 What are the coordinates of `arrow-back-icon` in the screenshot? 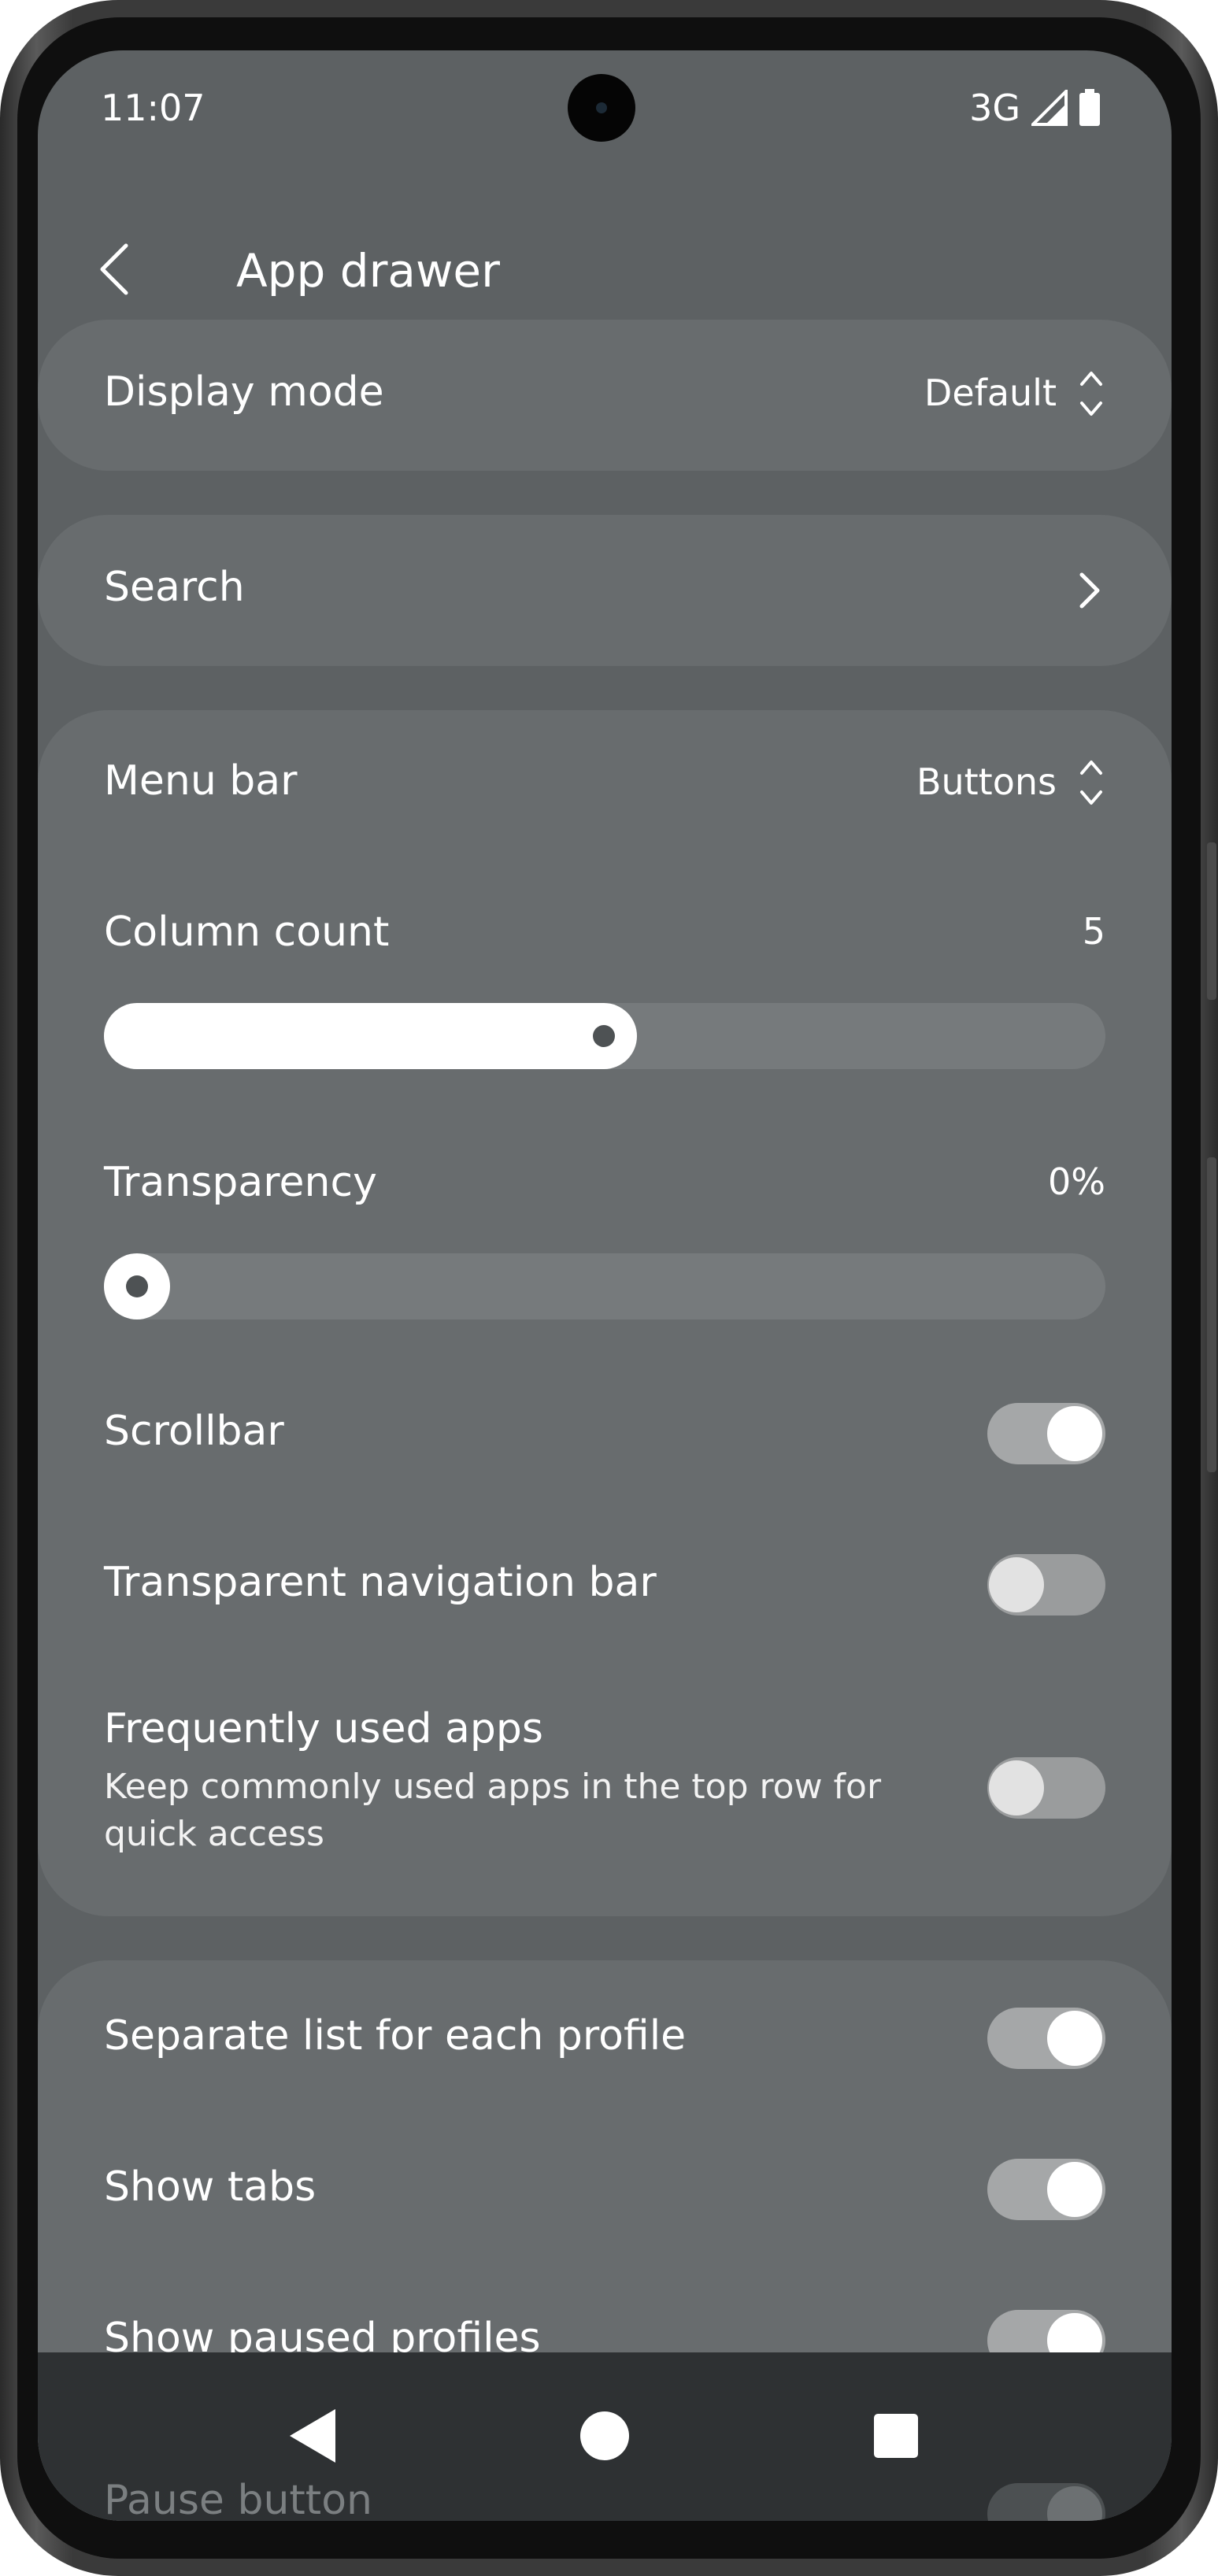 It's located at (116, 269).